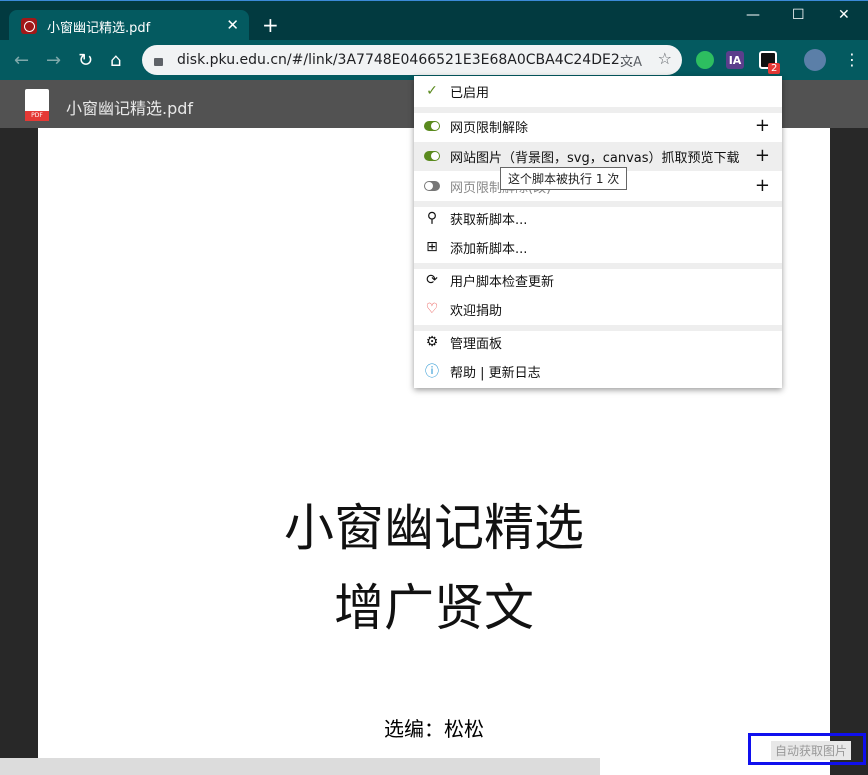 The width and height of the screenshot is (868, 775). Describe the element at coordinates (37, 105) in the screenshot. I see `pdf-file-icon: PDF` at that location.